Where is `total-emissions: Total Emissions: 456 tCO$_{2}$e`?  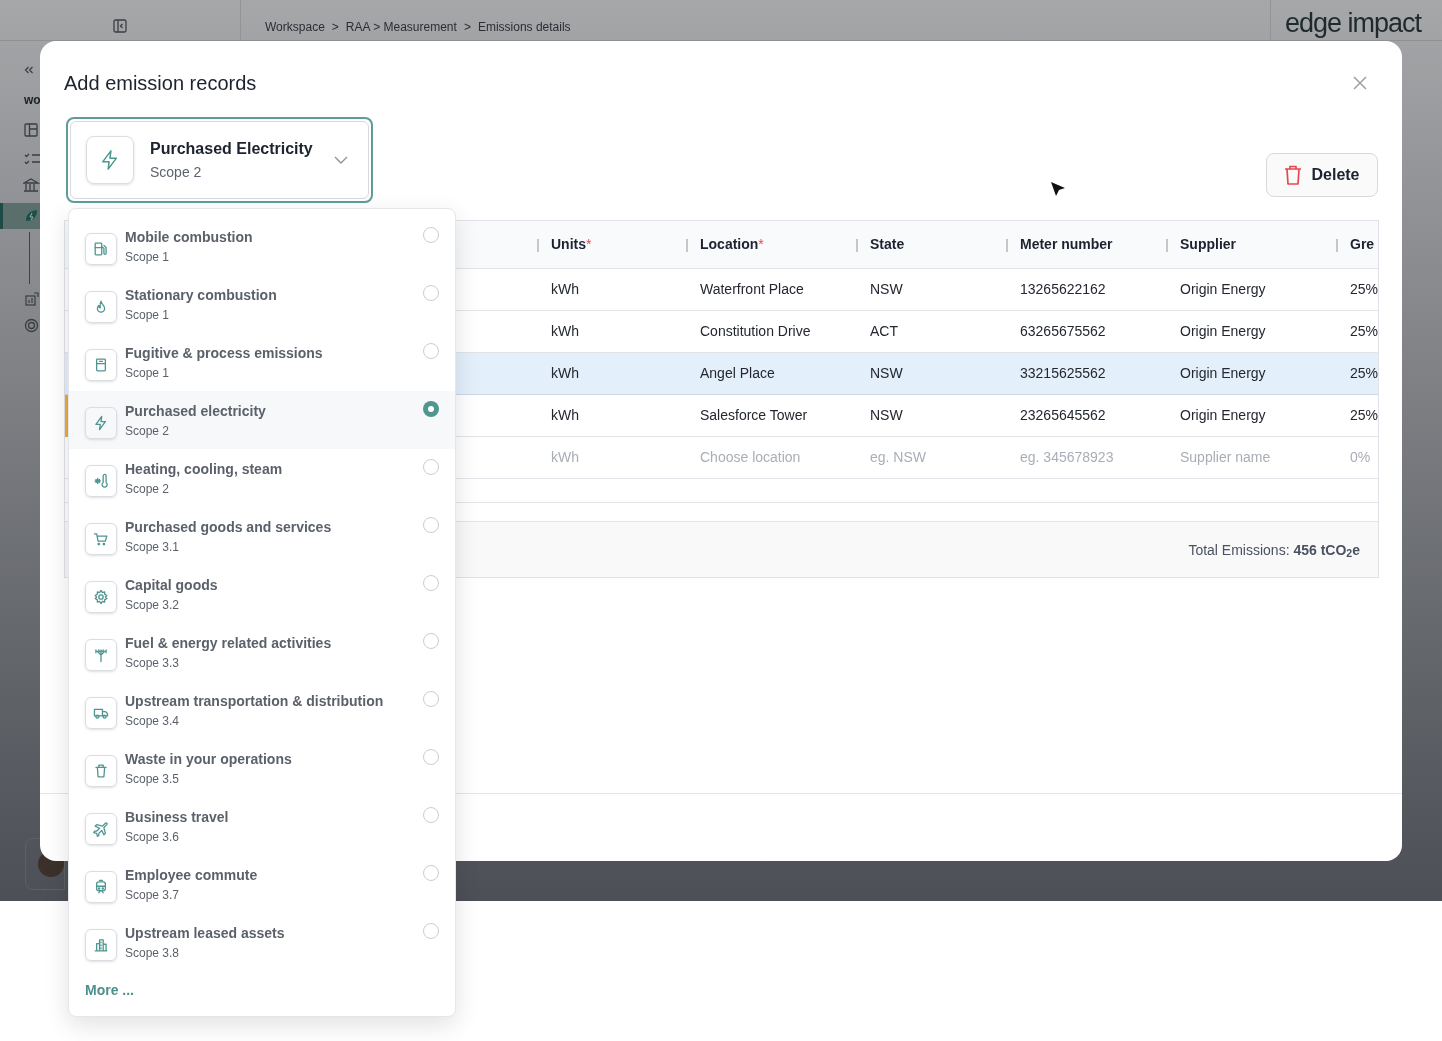 total-emissions: Total Emissions: 456 tCO$_{2}$e is located at coordinates (1274, 550).